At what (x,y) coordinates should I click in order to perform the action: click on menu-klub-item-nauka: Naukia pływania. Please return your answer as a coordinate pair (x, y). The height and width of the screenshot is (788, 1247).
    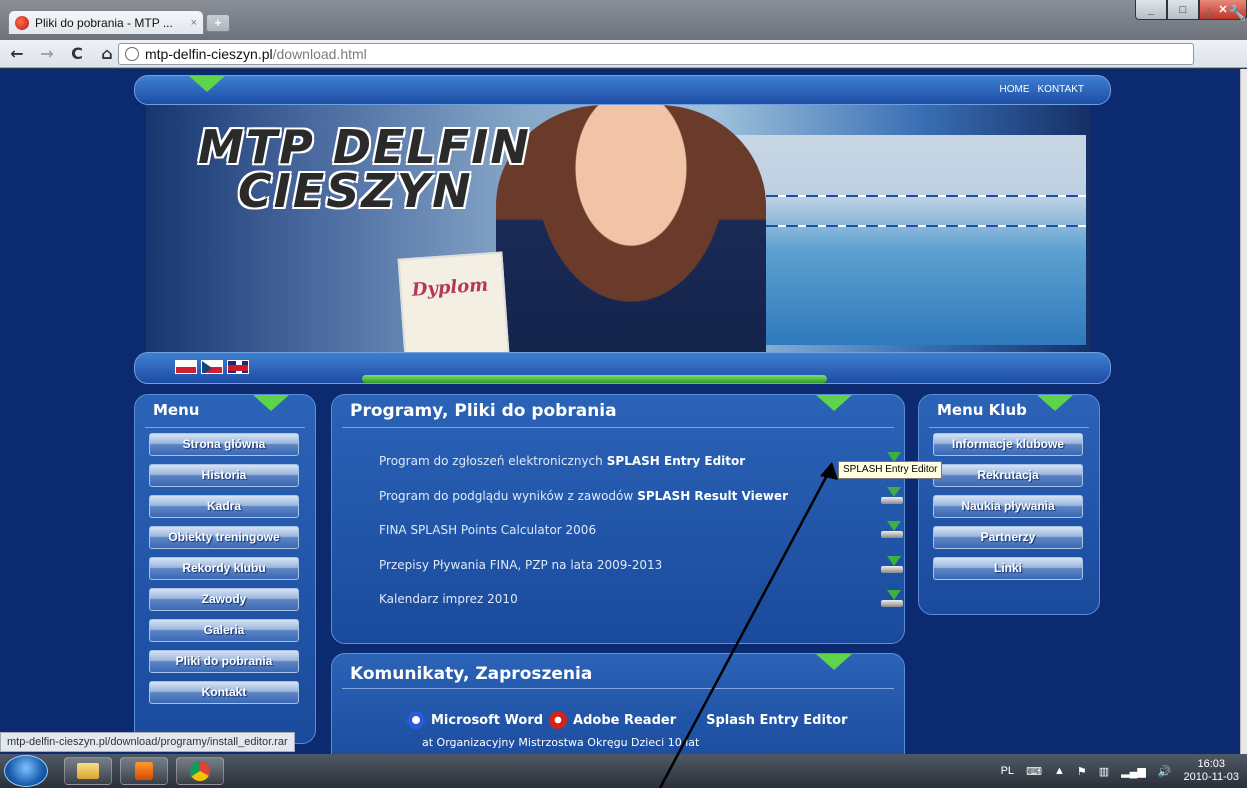
    Looking at the image, I should click on (1008, 506).